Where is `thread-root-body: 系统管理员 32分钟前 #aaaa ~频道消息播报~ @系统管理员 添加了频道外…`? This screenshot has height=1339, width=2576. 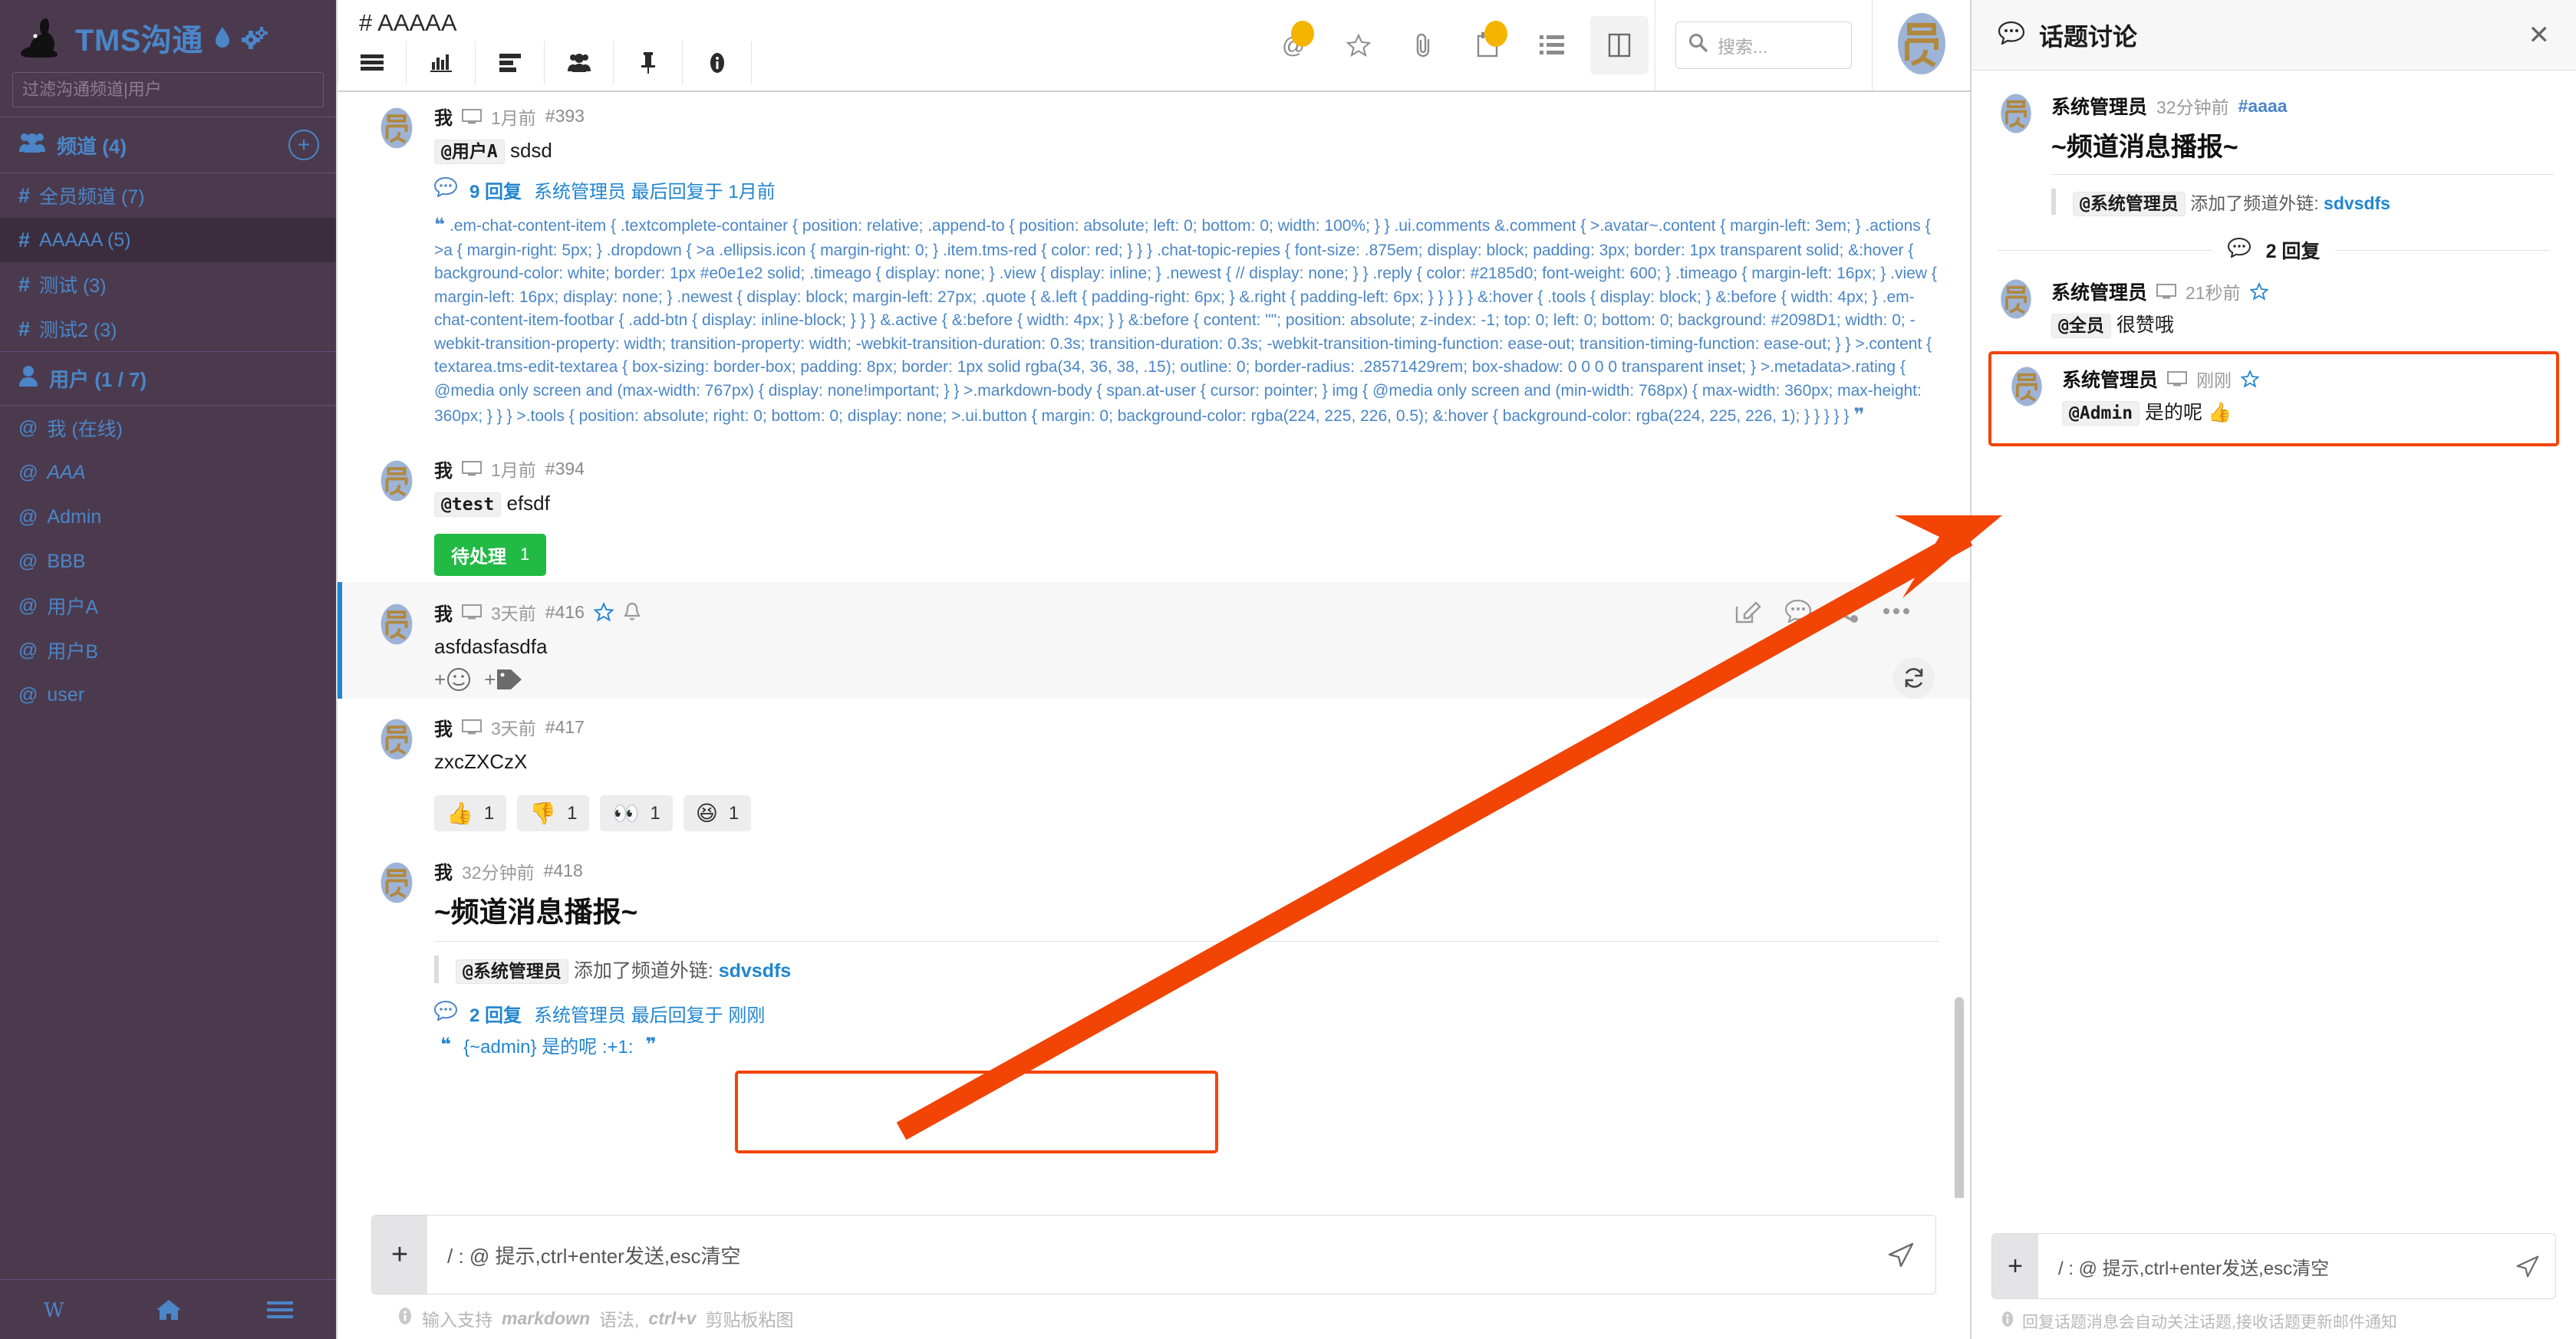 thread-root-body: 系统管理员 32分钟前 #aaaa ~频道消息播报~ @系统管理员 添加了频道外… is located at coordinates (2303, 154).